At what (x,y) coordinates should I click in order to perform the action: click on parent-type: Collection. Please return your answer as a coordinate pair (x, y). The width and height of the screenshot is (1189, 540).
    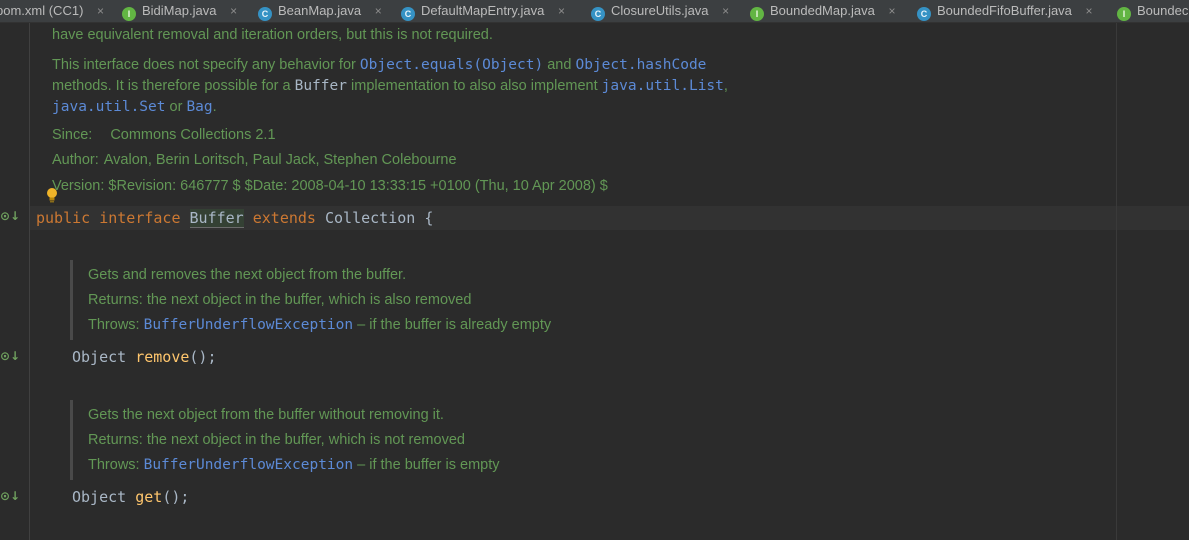
    Looking at the image, I should click on (370, 218).